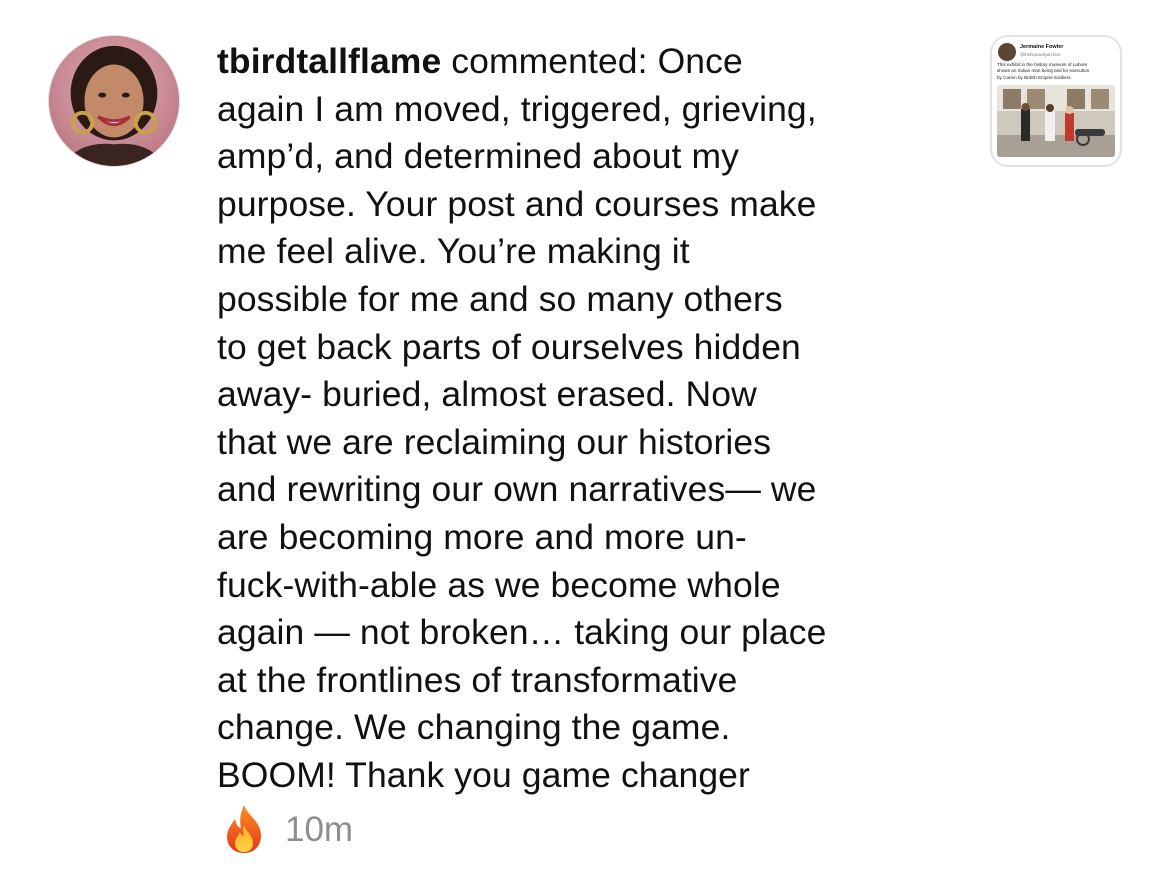  What do you see at coordinates (453, 251) in the screenshot?
I see `comment-line: me feel alive. You’re making it` at bounding box center [453, 251].